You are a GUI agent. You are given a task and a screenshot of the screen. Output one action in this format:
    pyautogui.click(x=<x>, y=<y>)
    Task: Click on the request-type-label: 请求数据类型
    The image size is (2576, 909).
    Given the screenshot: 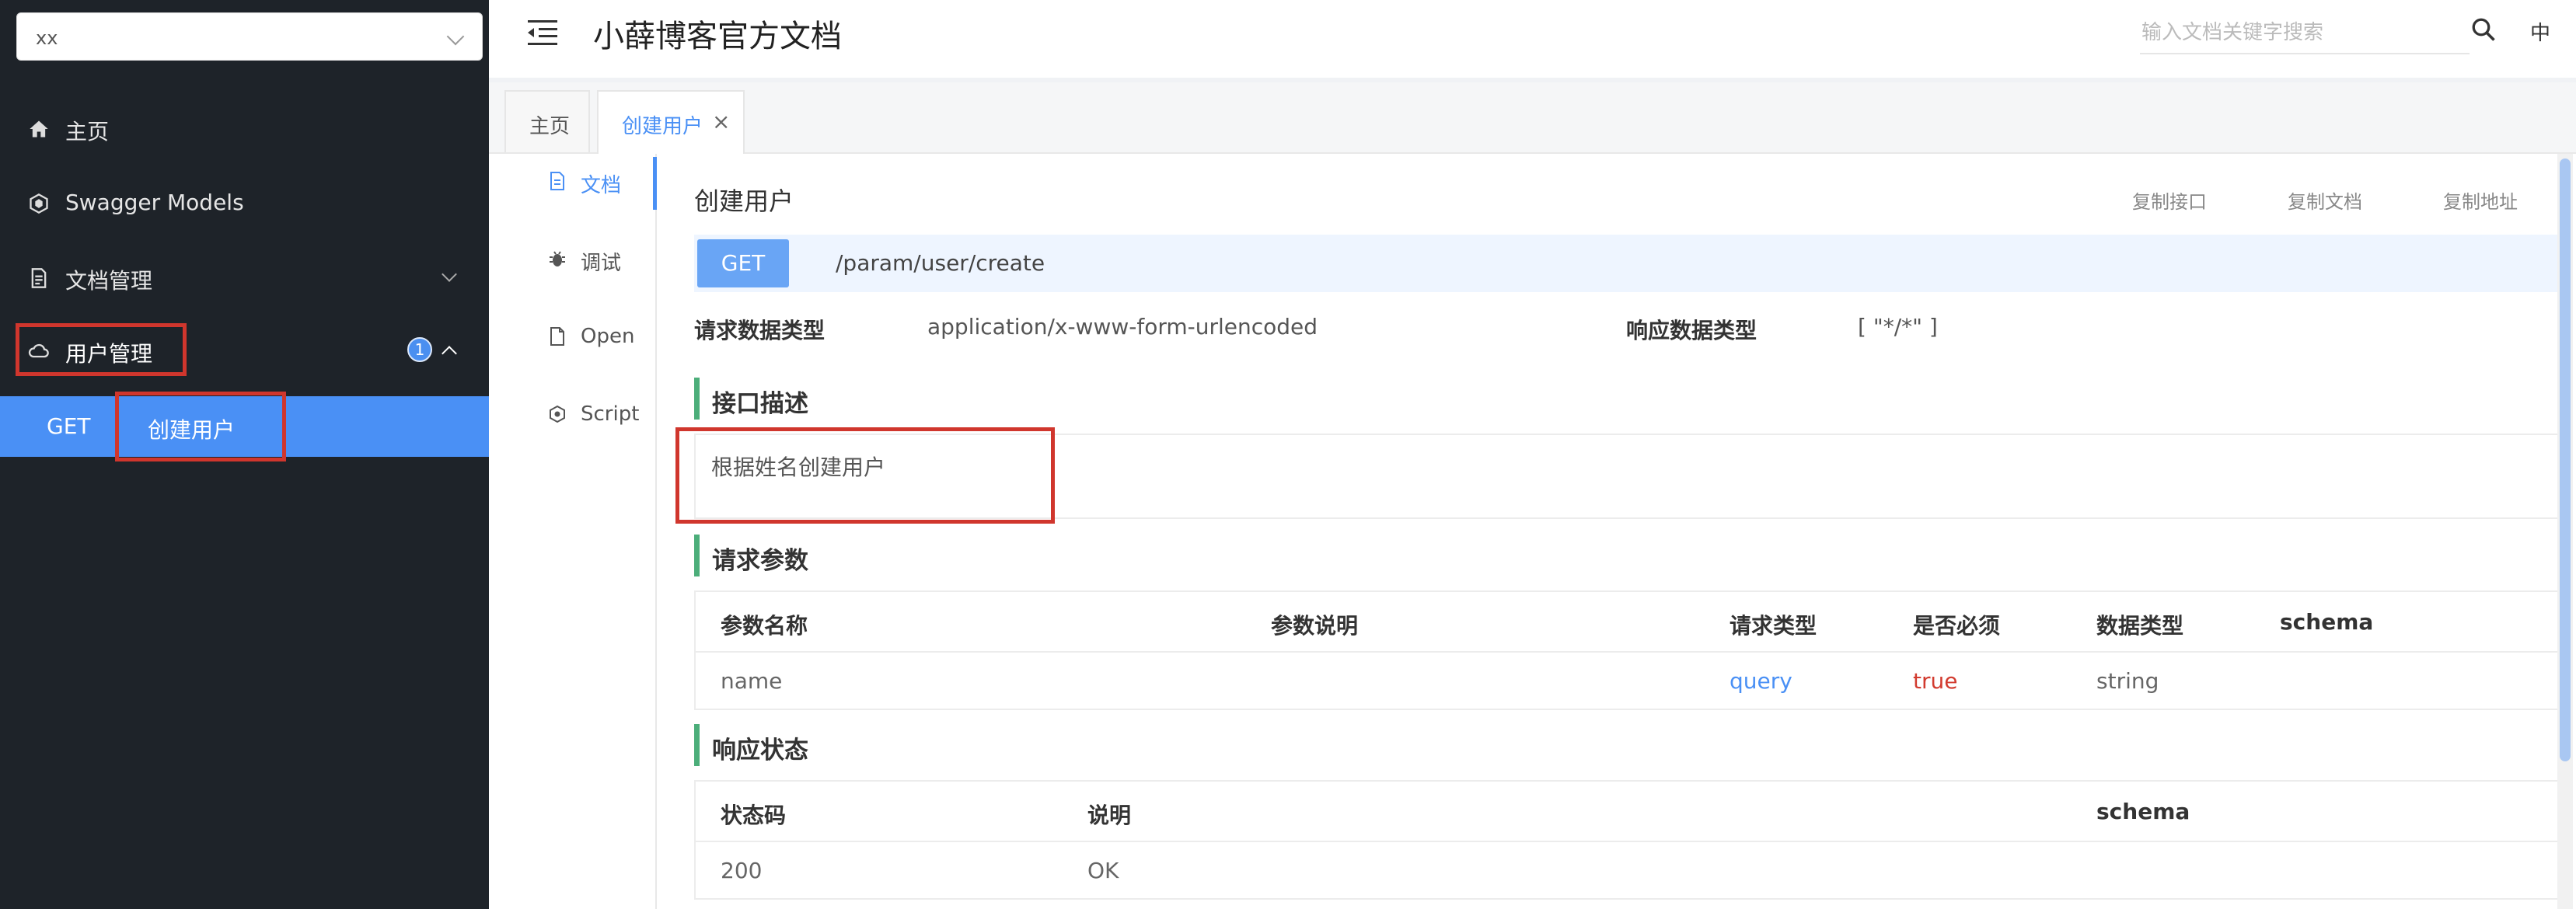 What is the action you would take?
    pyautogui.click(x=760, y=330)
    